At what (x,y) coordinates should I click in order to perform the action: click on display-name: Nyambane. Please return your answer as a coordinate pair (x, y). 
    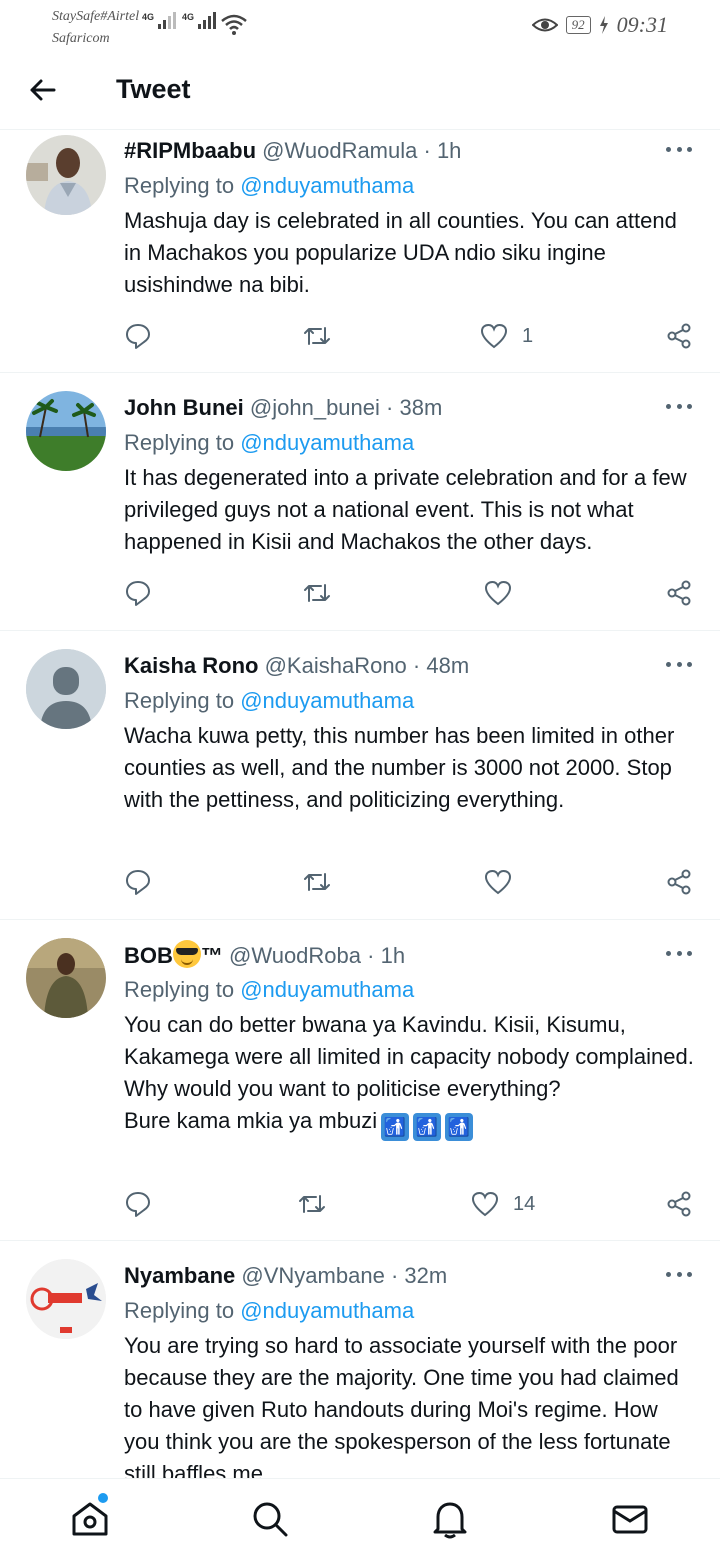
    Looking at the image, I should click on (179, 1275).